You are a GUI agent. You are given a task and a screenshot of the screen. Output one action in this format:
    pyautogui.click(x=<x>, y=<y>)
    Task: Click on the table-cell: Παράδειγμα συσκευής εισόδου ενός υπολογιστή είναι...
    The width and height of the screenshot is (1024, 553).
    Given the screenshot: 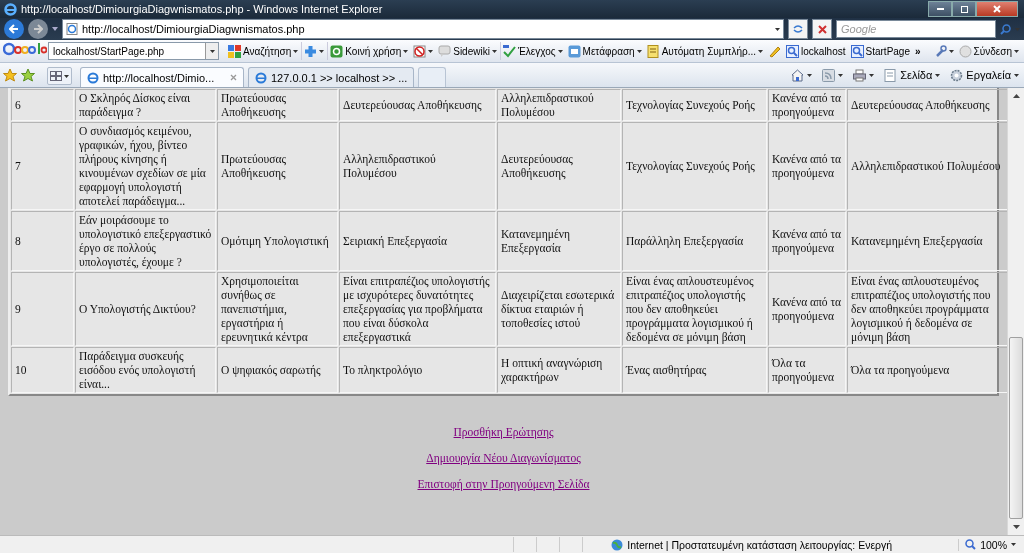 What is the action you would take?
    pyautogui.click(x=145, y=370)
    